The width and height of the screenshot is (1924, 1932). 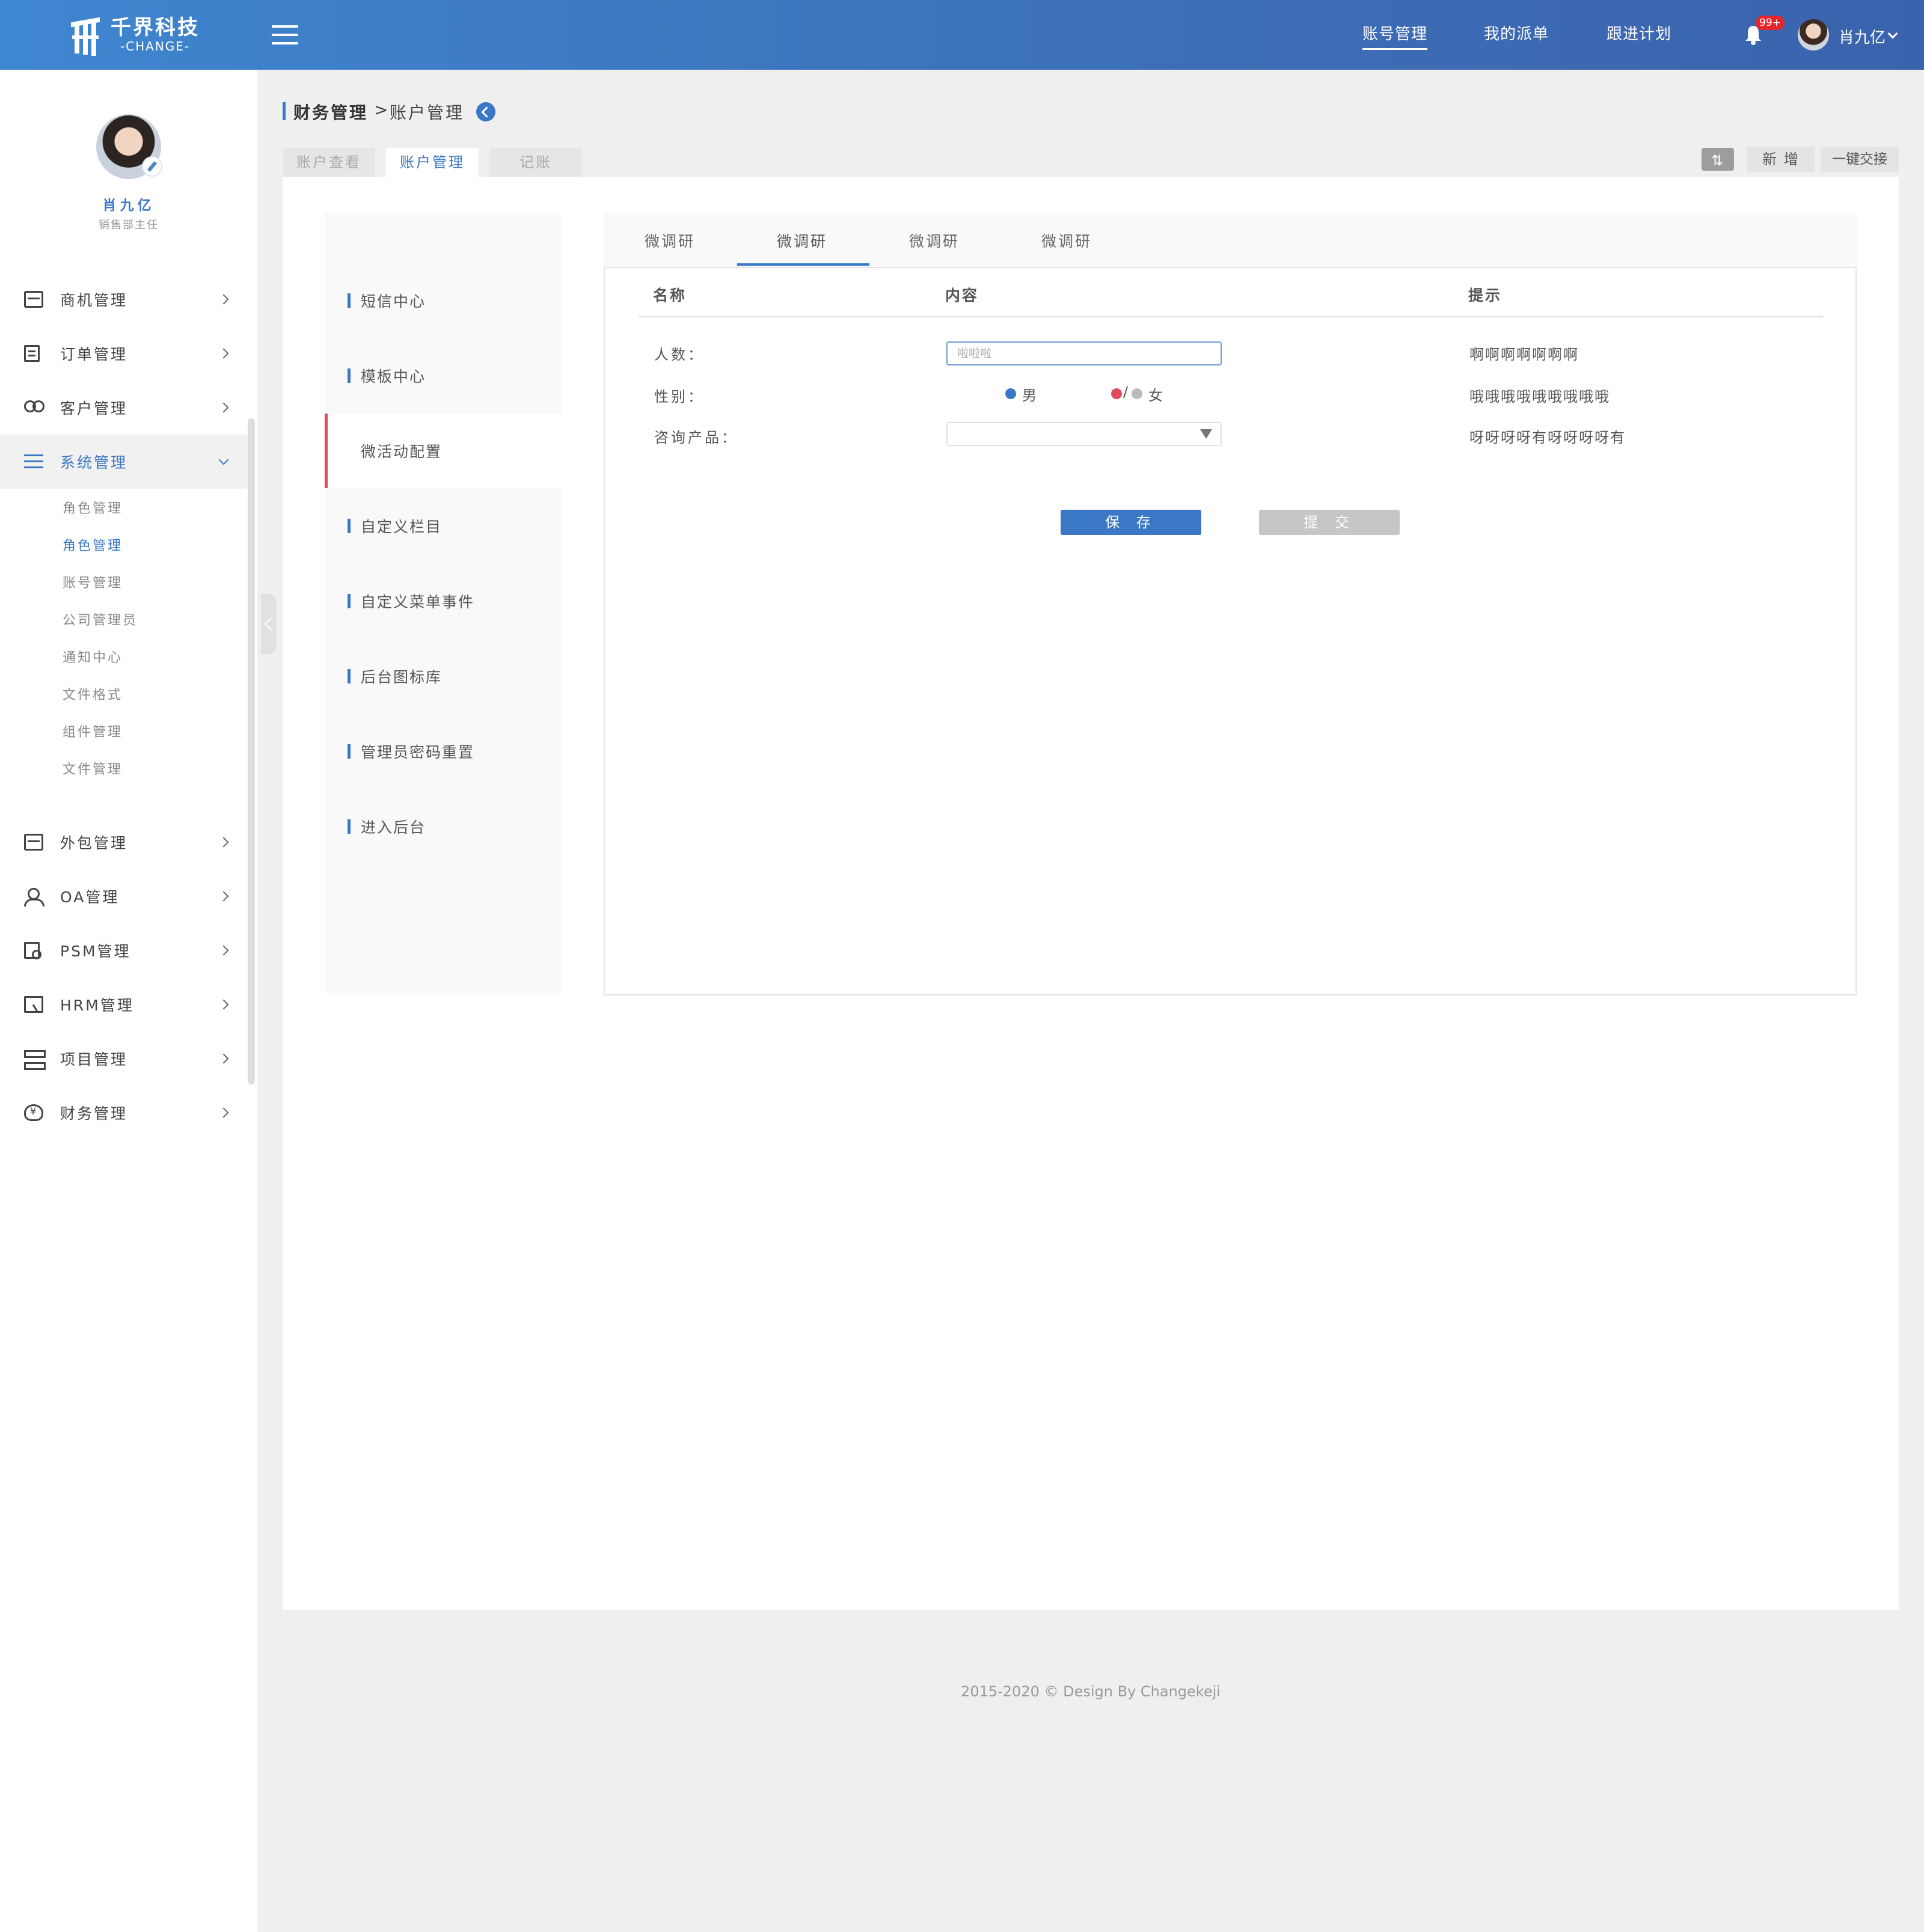 What do you see at coordinates (393, 376) in the screenshot?
I see `left-menu-label: 模板中心` at bounding box center [393, 376].